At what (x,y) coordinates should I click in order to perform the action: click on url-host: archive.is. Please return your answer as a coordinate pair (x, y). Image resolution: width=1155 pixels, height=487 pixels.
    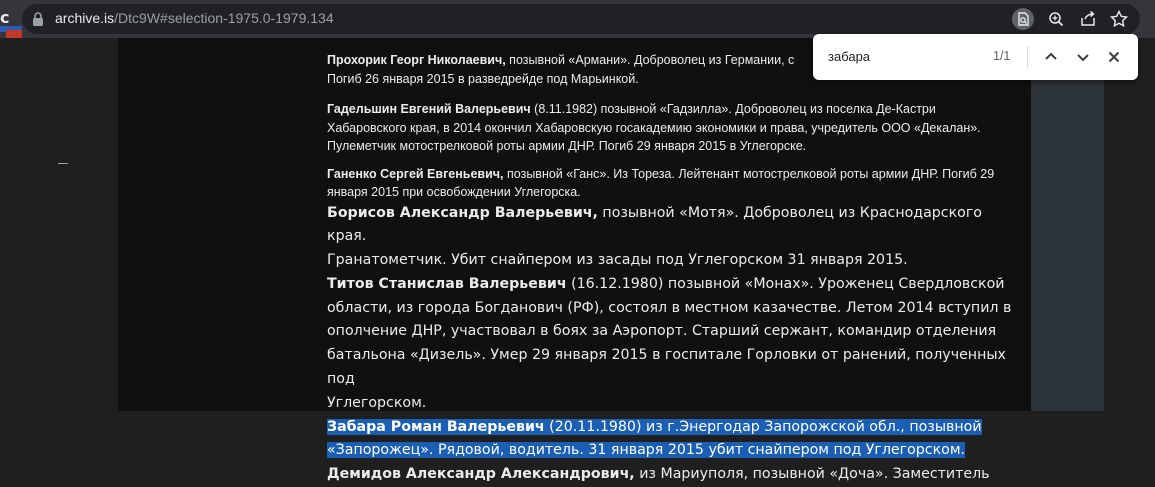
    Looking at the image, I should click on (85, 18).